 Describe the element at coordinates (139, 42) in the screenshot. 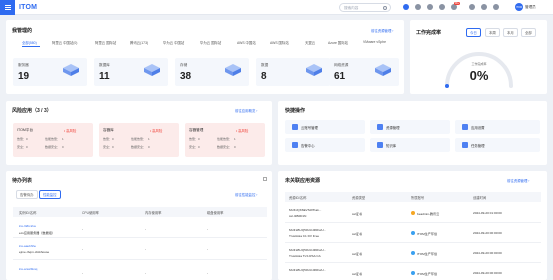

I see `tab-tencent: 腾讯云(173)` at that location.